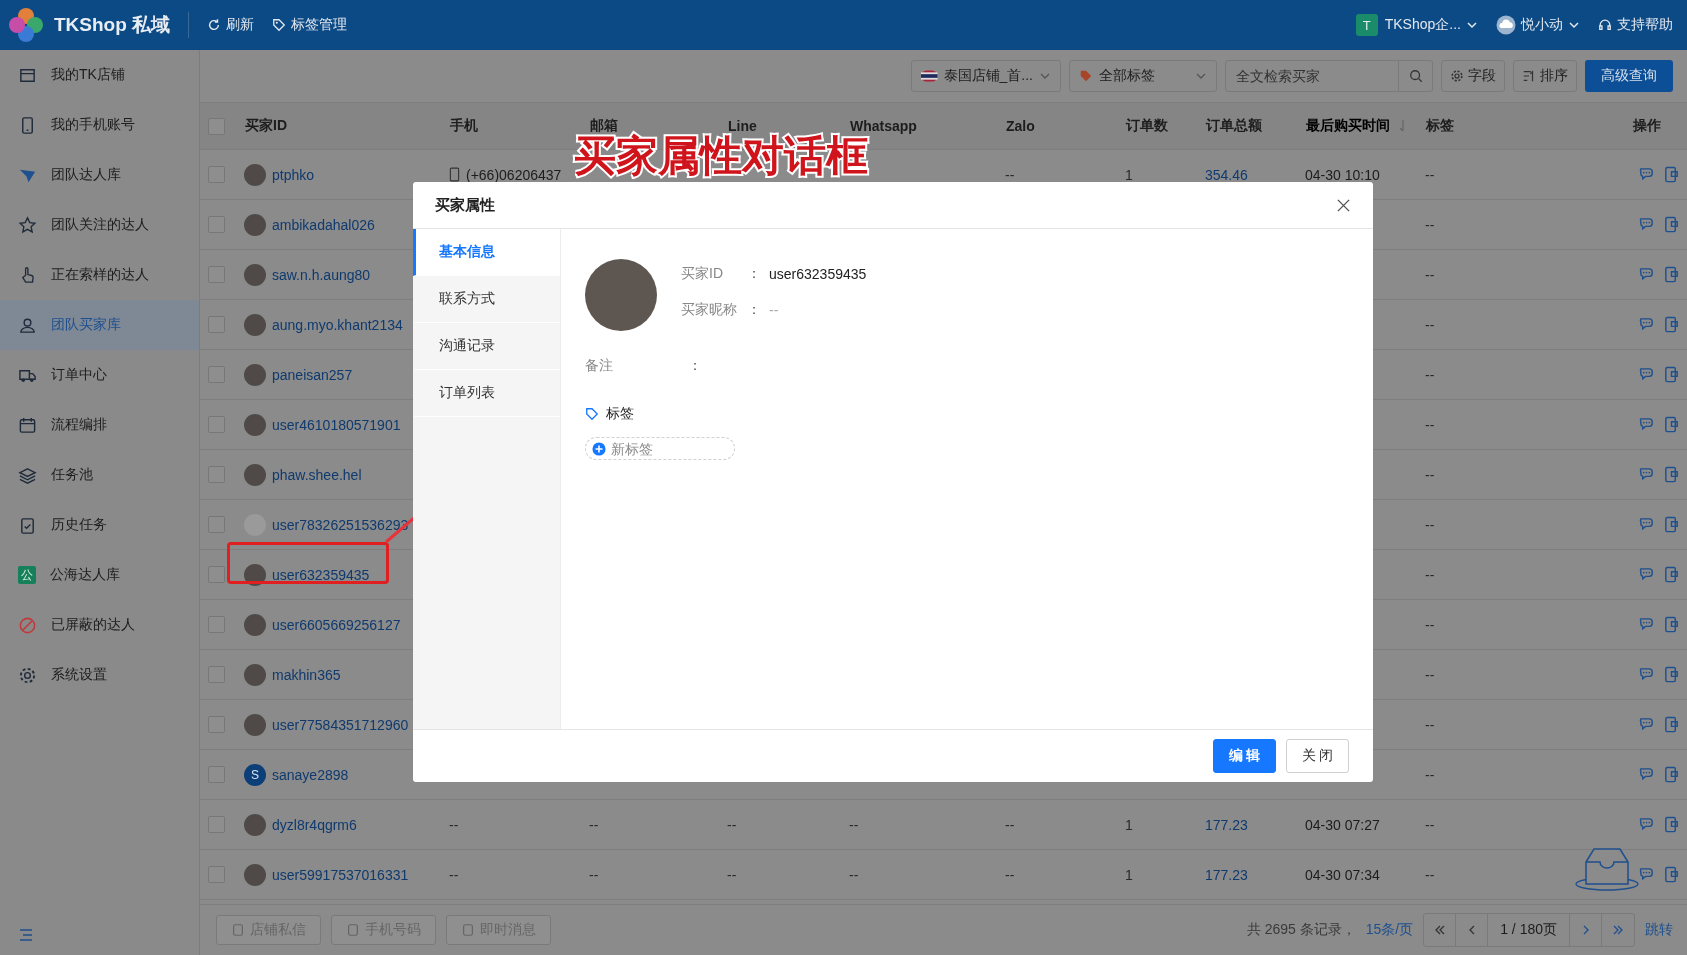 This screenshot has height=955, width=1687. What do you see at coordinates (321, 274) in the screenshot?
I see `buyer-id-link: saw.n.h.aung80` at bounding box center [321, 274].